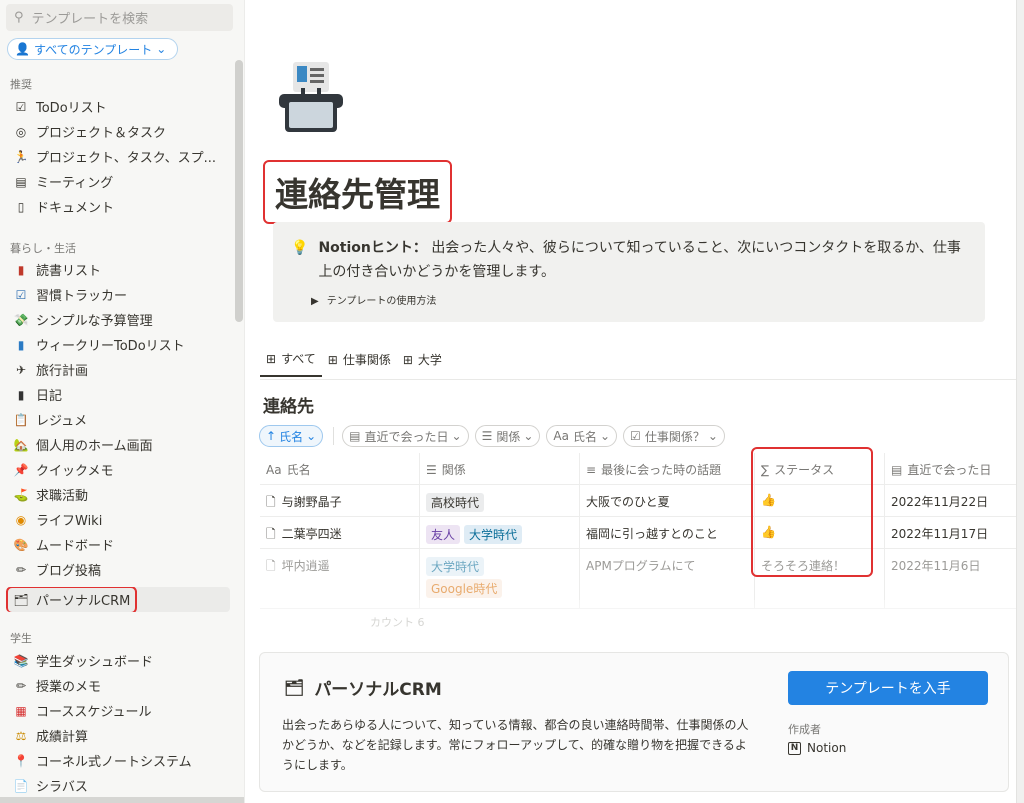 Image resolution: width=1024 pixels, height=803 pixels. Describe the element at coordinates (21, 84) in the screenshot. I see `section-recommended: 推奨` at that location.